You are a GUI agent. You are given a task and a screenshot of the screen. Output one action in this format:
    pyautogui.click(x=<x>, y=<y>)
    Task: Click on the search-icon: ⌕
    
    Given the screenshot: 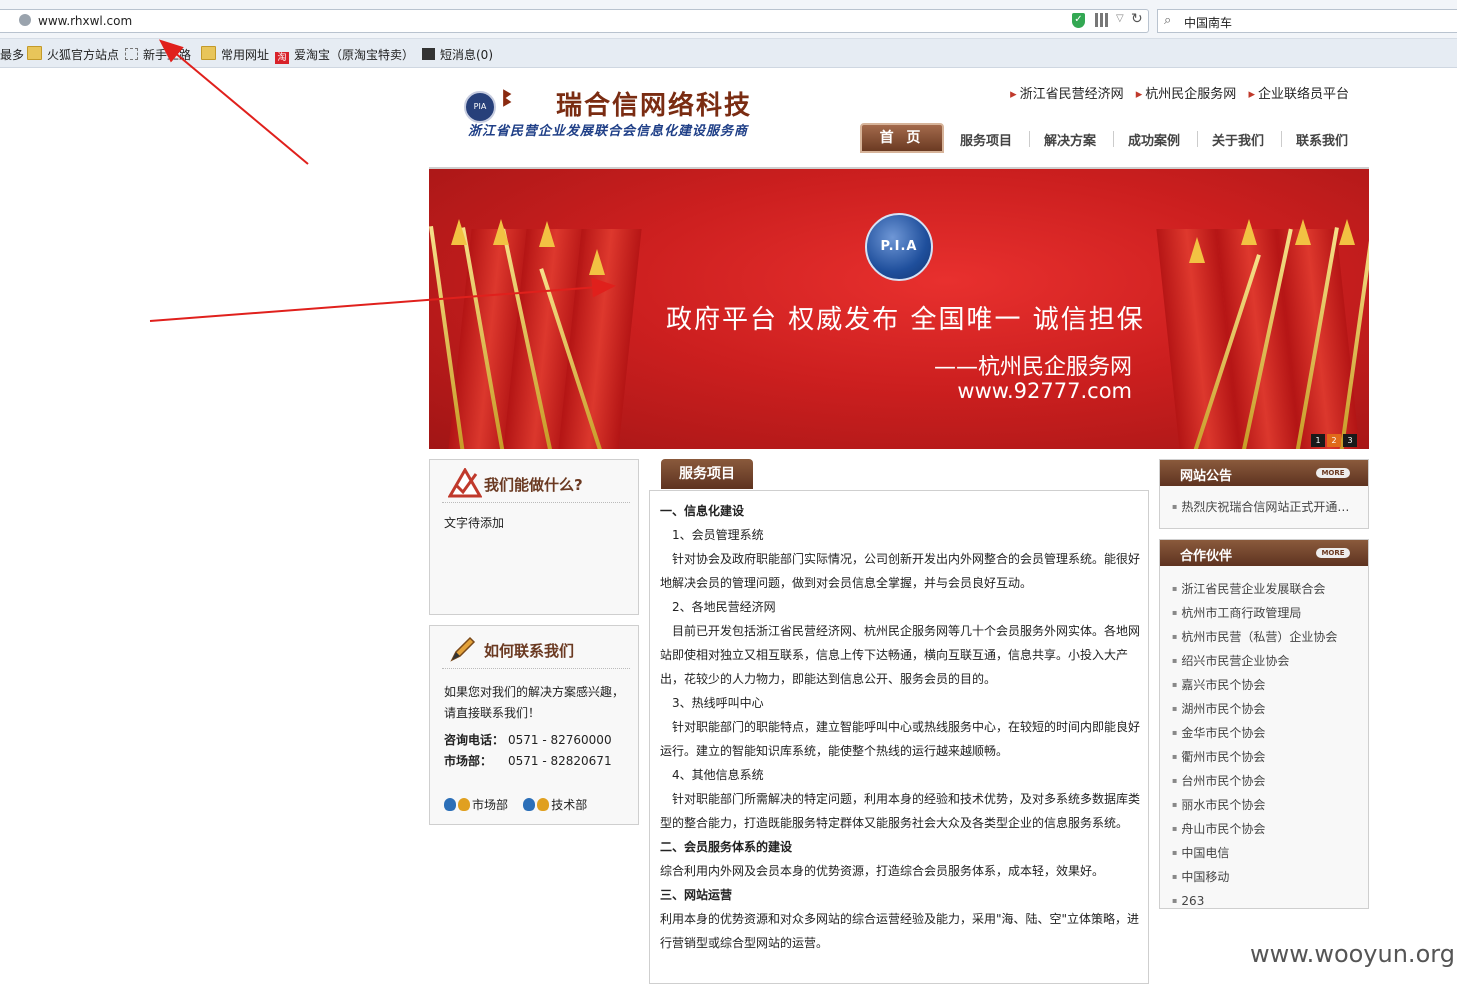 What is the action you would take?
    pyautogui.click(x=1168, y=20)
    